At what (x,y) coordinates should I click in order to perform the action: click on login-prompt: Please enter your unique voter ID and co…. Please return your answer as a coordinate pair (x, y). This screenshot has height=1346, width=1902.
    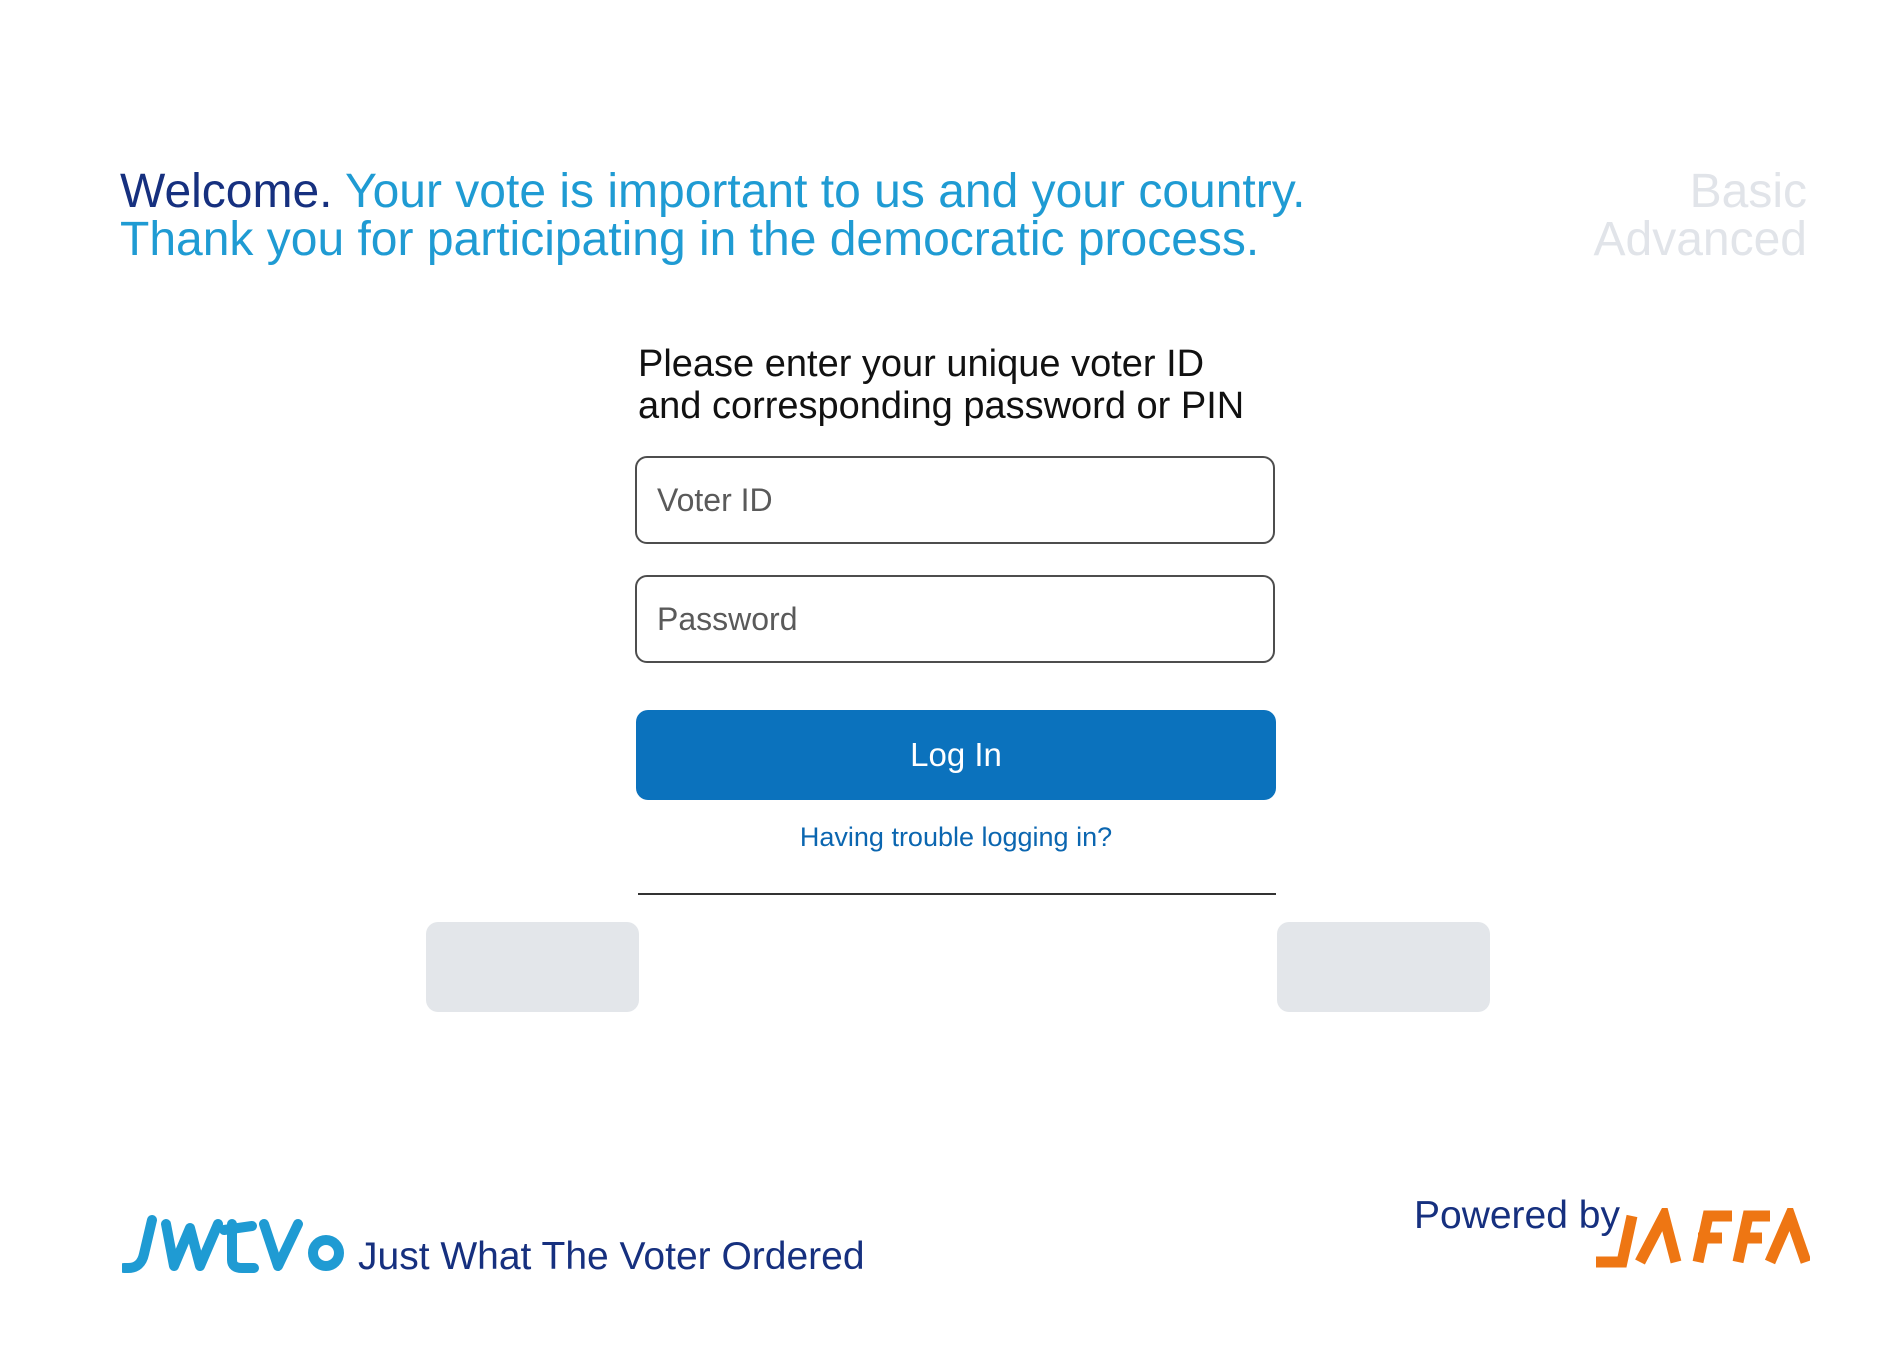
    Looking at the image, I should click on (941, 385).